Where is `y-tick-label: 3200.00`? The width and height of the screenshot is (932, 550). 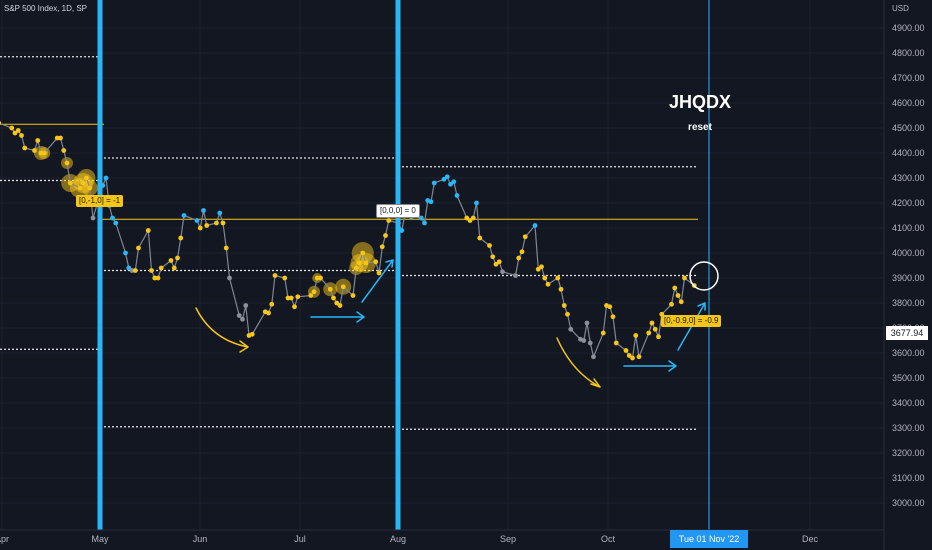 y-tick-label: 3200.00 is located at coordinates (908, 453).